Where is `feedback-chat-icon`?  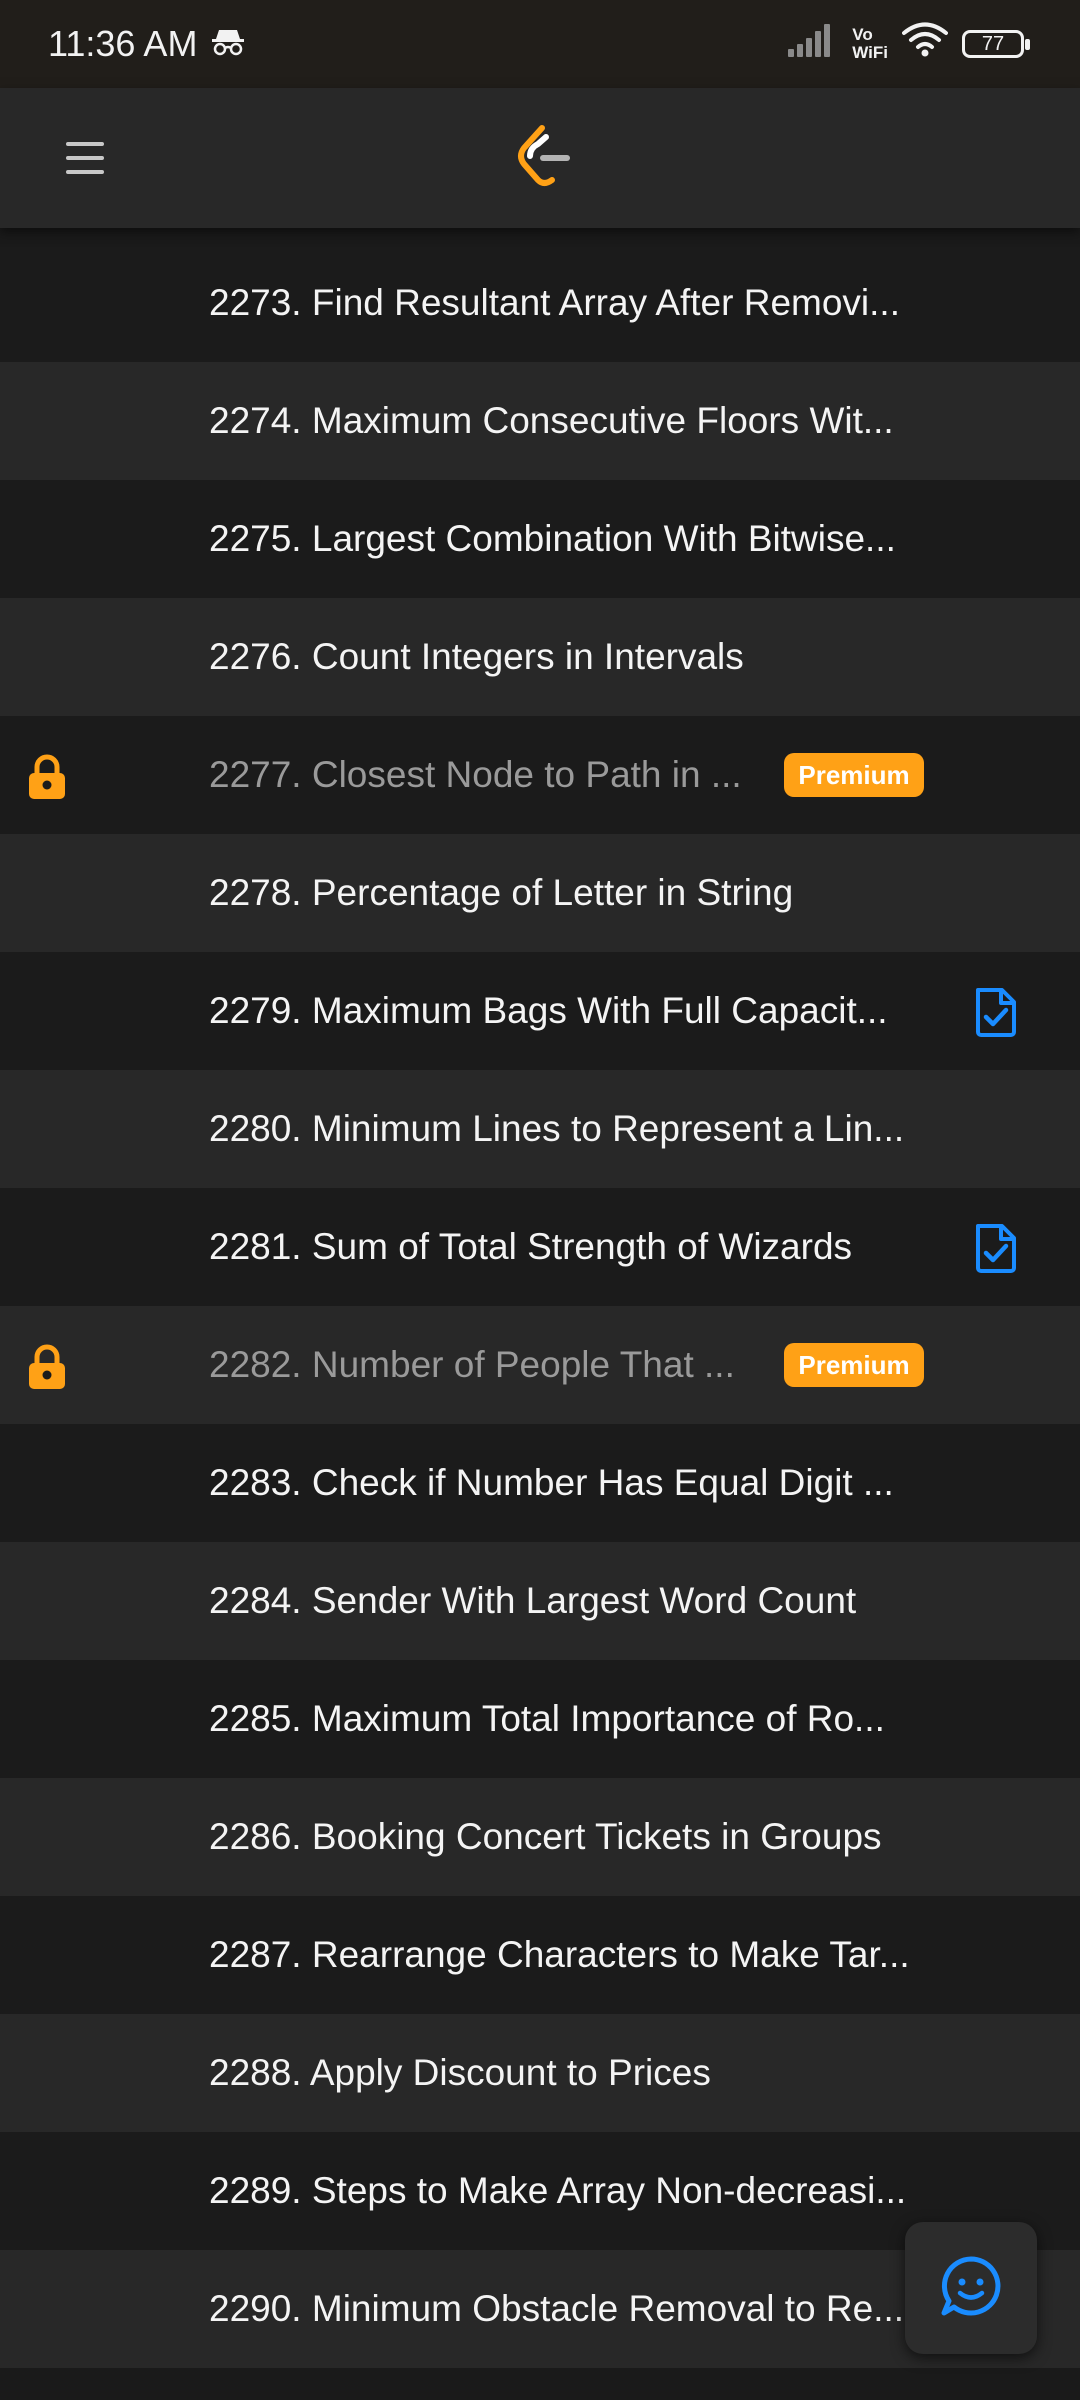
feedback-chat-icon is located at coordinates (971, 2288).